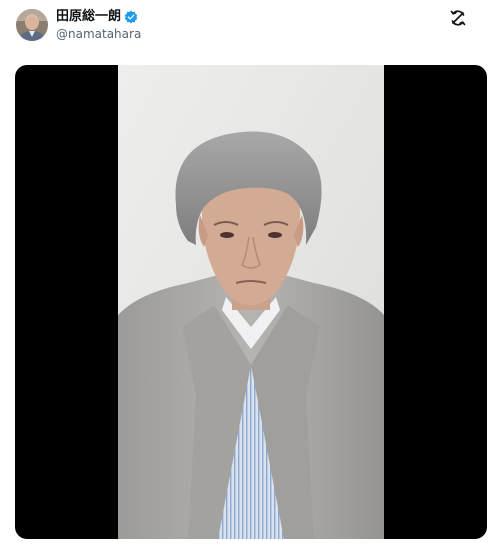 This screenshot has height=547, width=500. Describe the element at coordinates (458, 18) in the screenshot. I see `refresh-icon` at that location.